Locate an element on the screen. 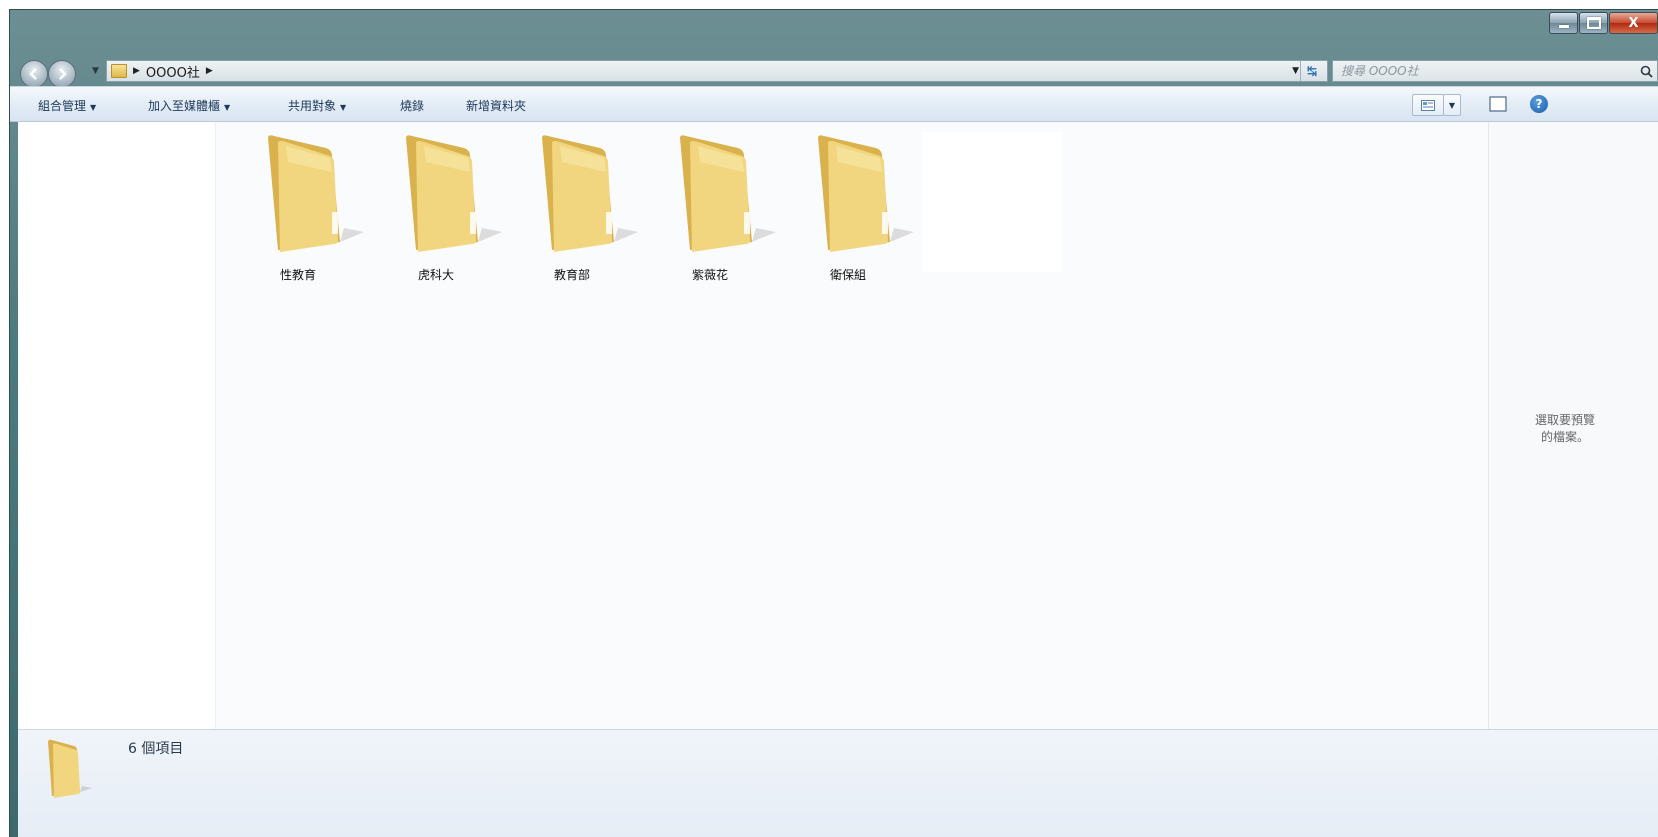 This screenshot has width=1658, height=837. forward-arrow-icon is located at coordinates (63, 74).